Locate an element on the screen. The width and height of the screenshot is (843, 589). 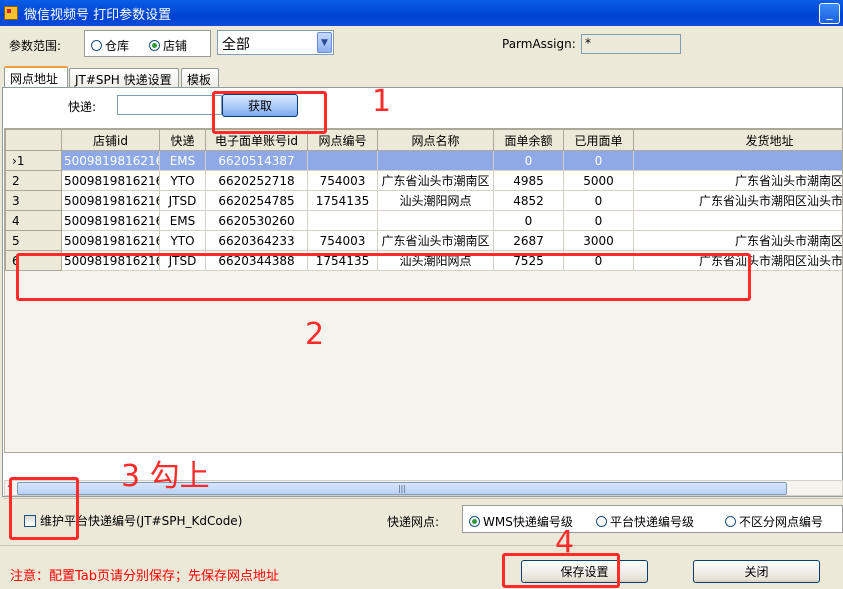
row-header: 5 is located at coordinates (33, 240).